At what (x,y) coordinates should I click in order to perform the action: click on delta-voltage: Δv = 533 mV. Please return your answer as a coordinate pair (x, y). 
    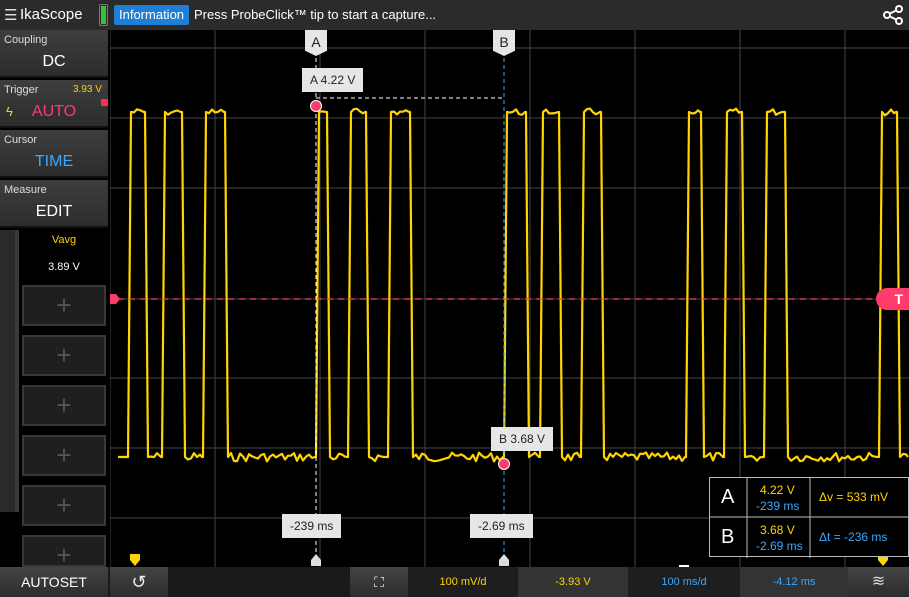
    Looking at the image, I should click on (854, 497).